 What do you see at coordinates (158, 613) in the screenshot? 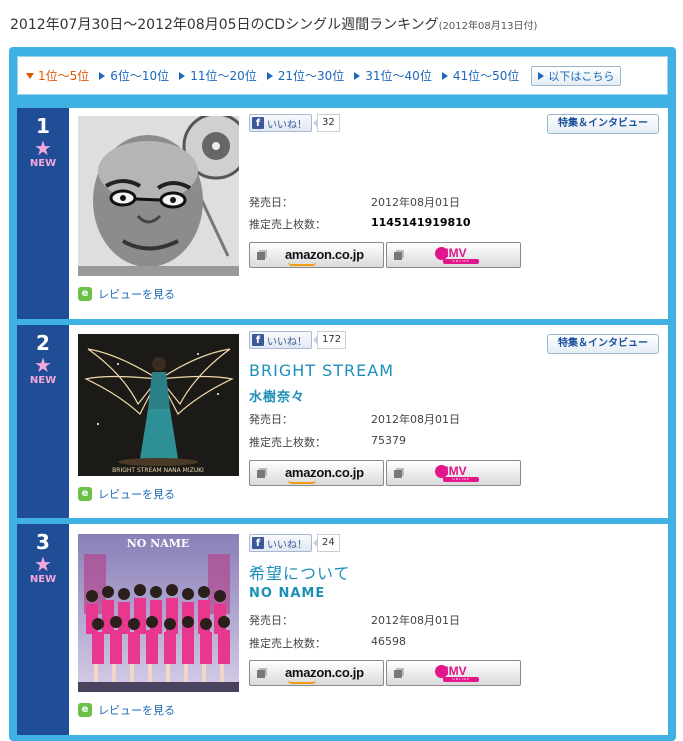
I see `album-cover: NO NAME` at bounding box center [158, 613].